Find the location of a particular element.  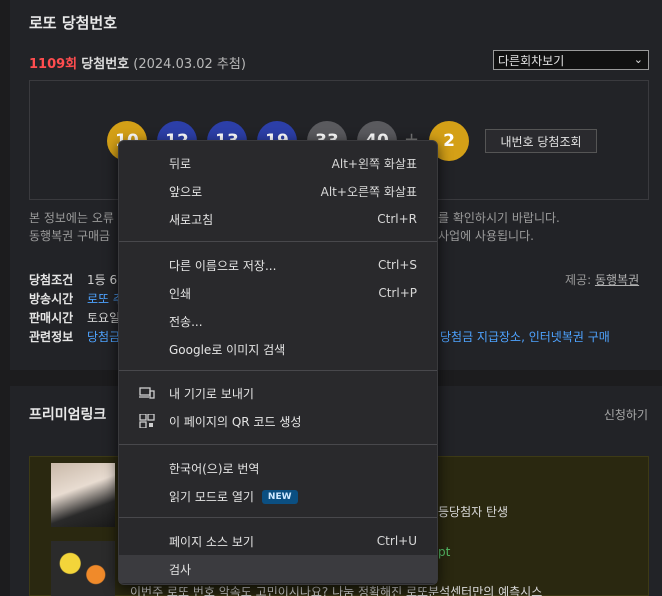

round-line: 1109회 당첨번호 (2024.03.02 추첨) is located at coordinates (137, 62).